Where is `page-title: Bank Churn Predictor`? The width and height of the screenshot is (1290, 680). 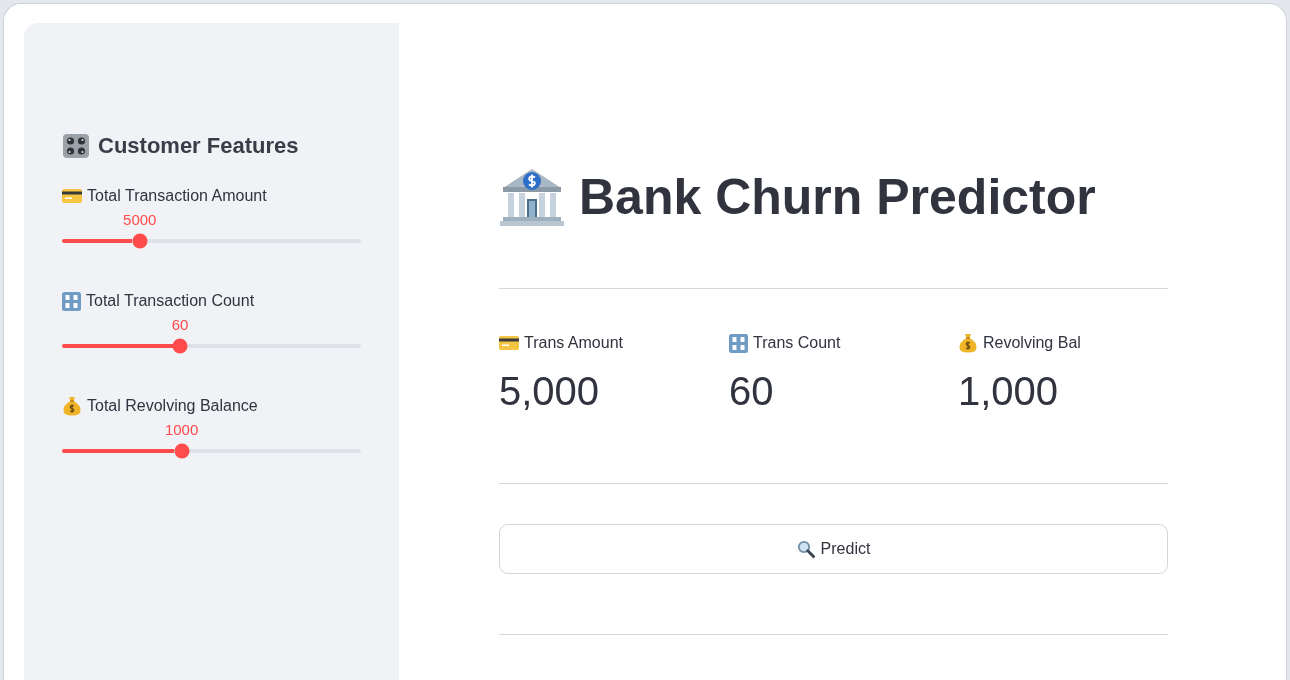 page-title: Bank Churn Predictor is located at coordinates (837, 197).